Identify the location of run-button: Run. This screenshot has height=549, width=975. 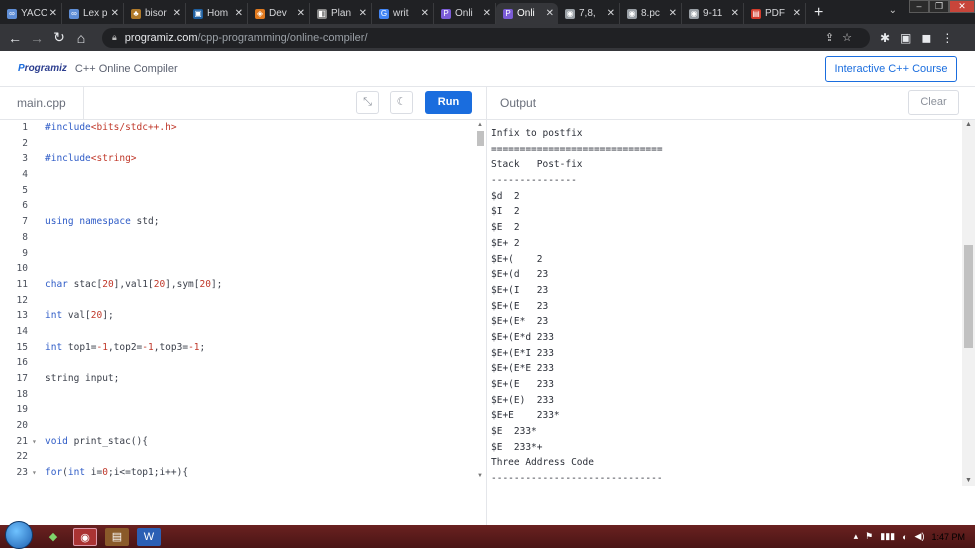
(448, 102).